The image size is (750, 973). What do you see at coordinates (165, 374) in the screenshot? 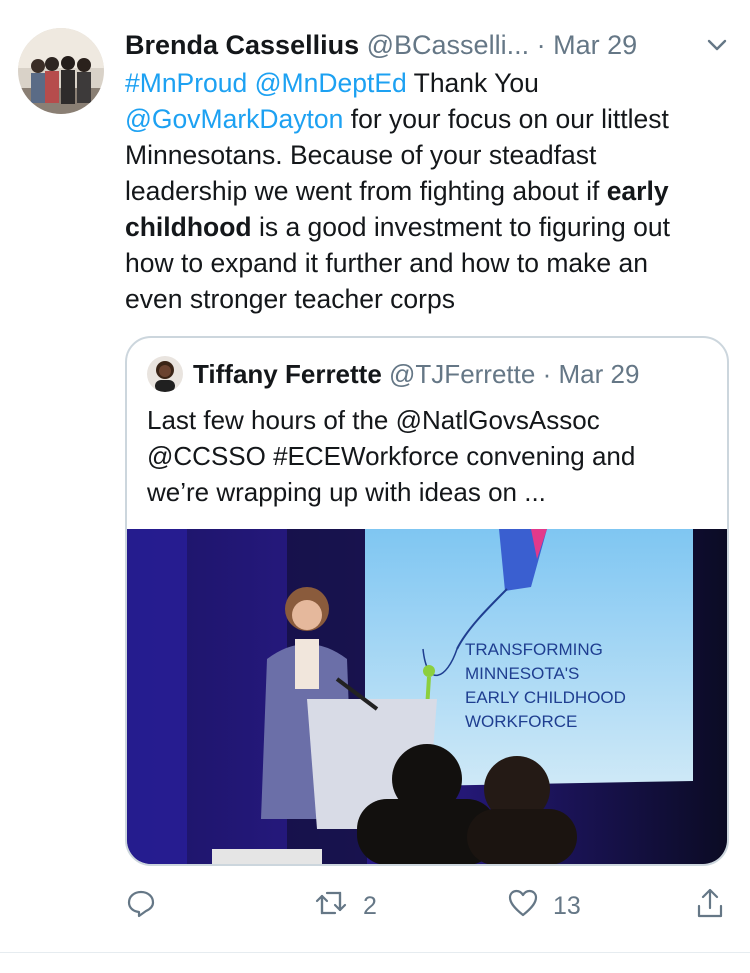
I see `quoted-author-avatar` at bounding box center [165, 374].